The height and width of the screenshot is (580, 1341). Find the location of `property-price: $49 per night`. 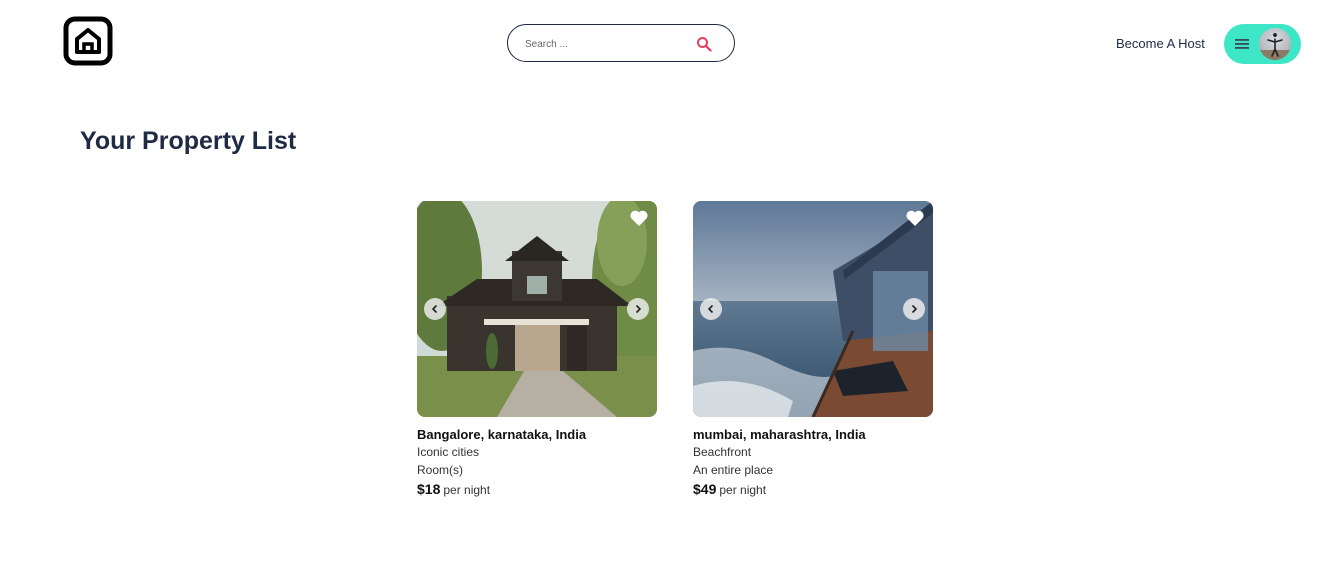

property-price: $49 per night is located at coordinates (813, 489).